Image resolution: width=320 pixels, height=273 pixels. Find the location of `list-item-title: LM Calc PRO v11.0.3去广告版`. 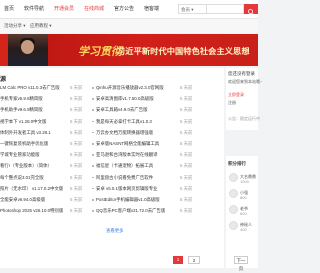

list-item-title: LM Calc PRO v11.0.3去广告版 is located at coordinates (33, 88).